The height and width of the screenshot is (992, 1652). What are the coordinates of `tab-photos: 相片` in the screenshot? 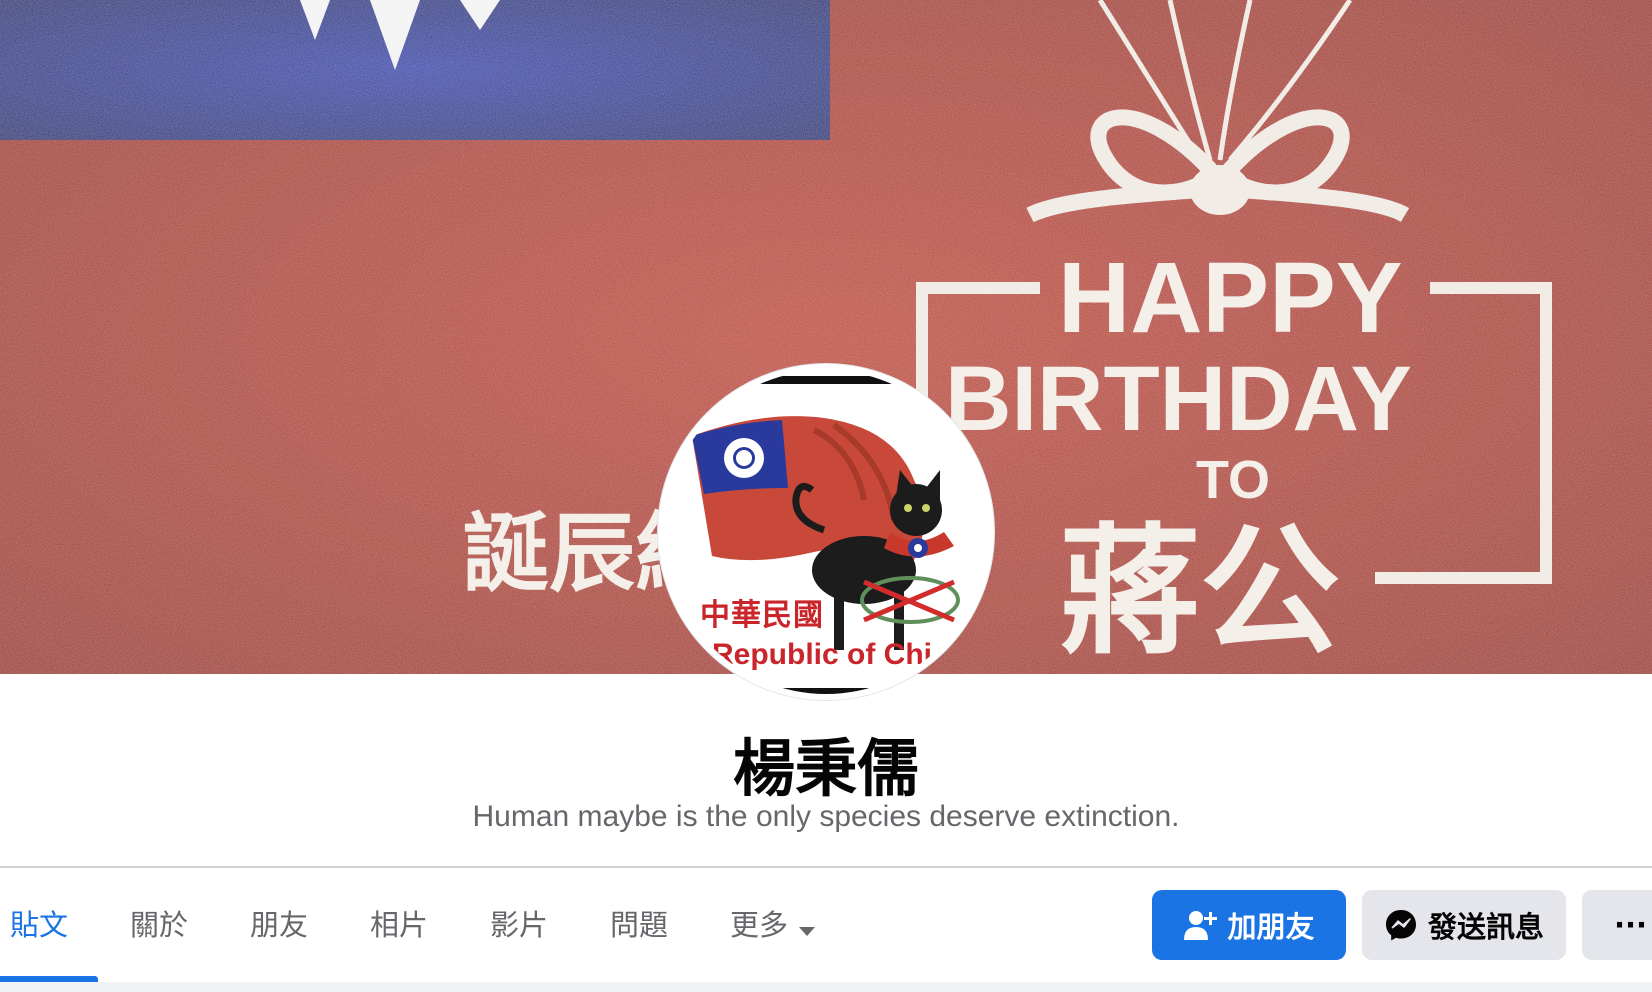 It's located at (399, 925).